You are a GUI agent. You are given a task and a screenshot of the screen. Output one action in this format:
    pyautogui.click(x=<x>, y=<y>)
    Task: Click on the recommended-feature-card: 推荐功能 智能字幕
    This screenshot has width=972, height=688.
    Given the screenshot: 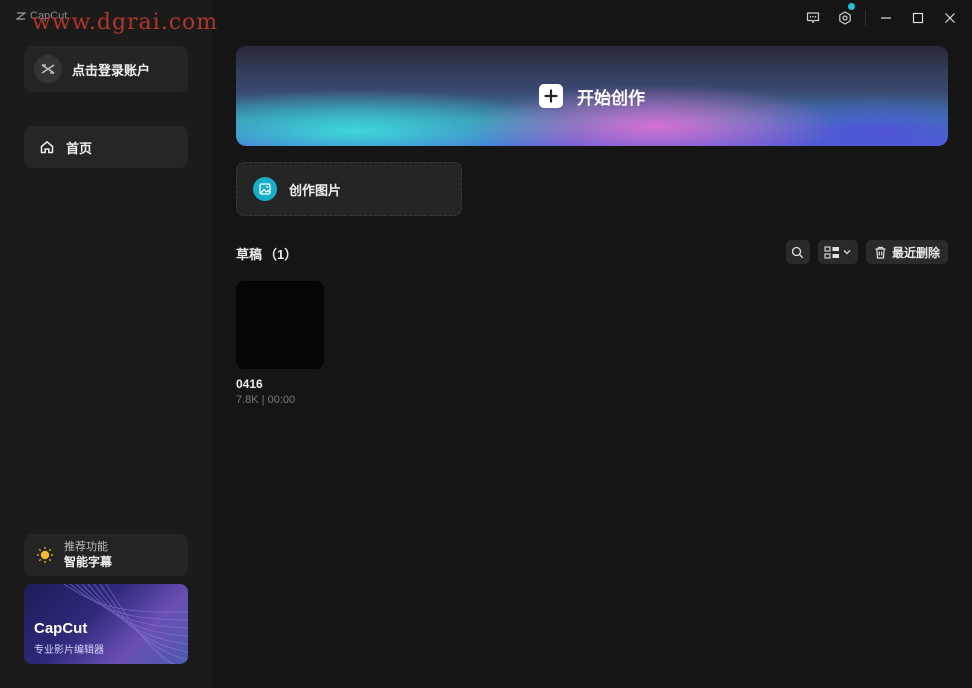 What is the action you would take?
    pyautogui.click(x=106, y=555)
    